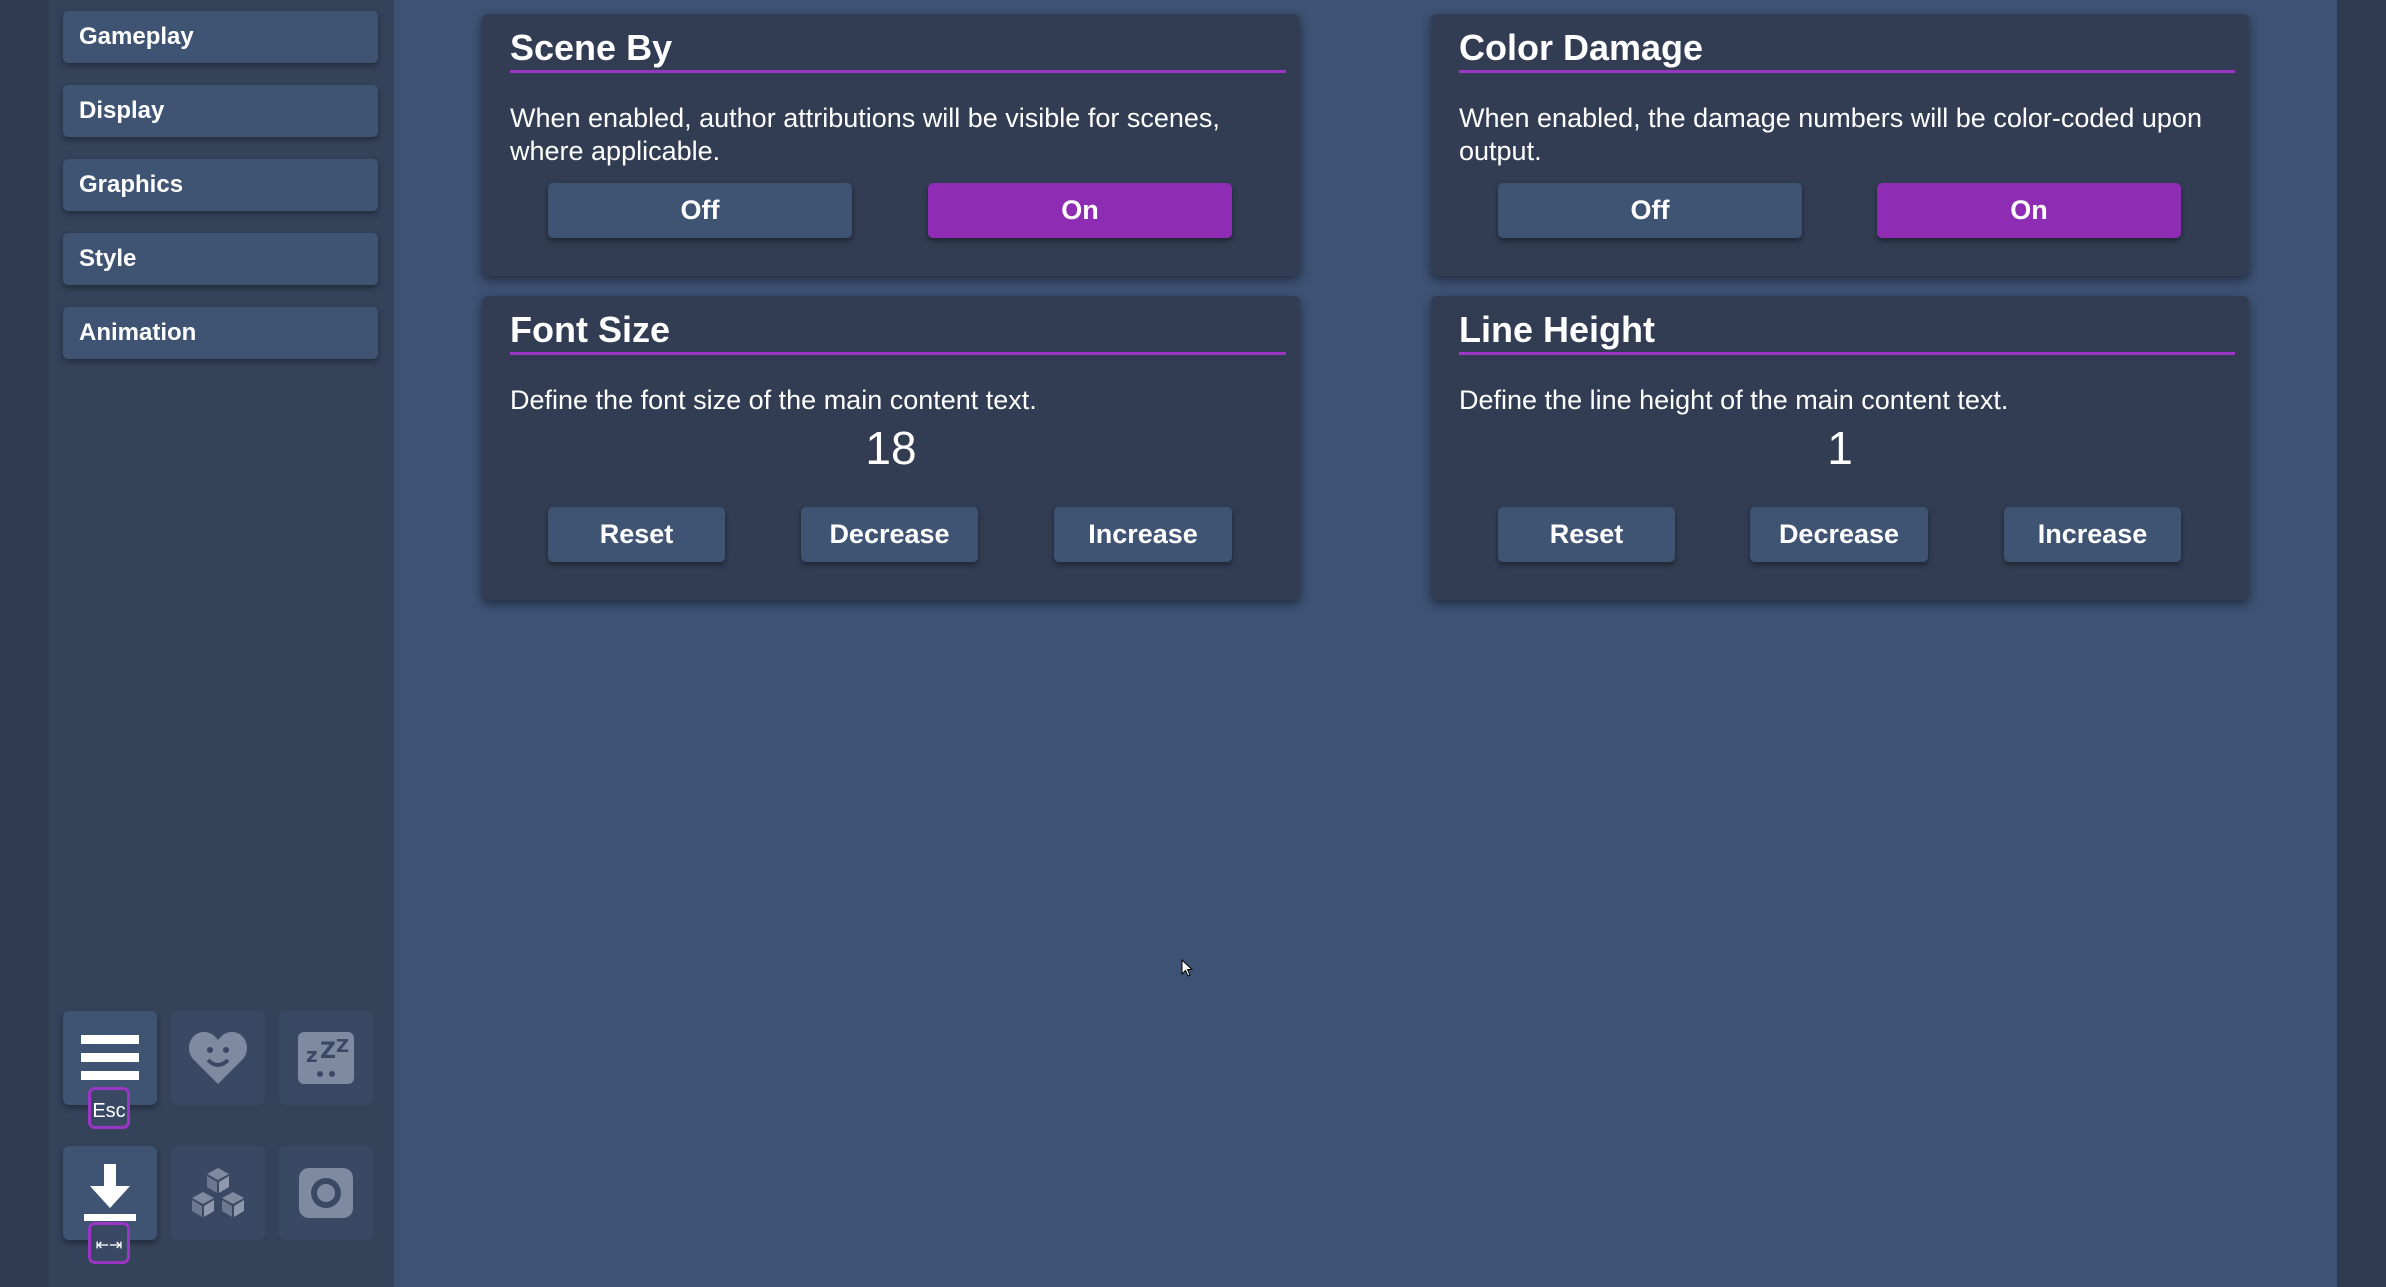 Image resolution: width=2386 pixels, height=1287 pixels. Describe the element at coordinates (1847, 332) in the screenshot. I see `line-height-title: Line Height` at that location.